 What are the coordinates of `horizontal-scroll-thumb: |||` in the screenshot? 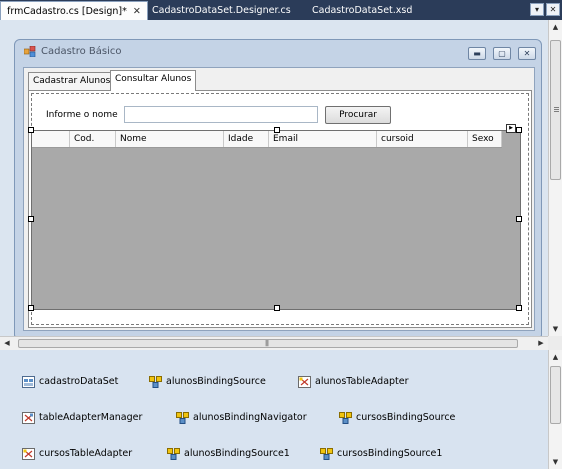 It's located at (268, 343).